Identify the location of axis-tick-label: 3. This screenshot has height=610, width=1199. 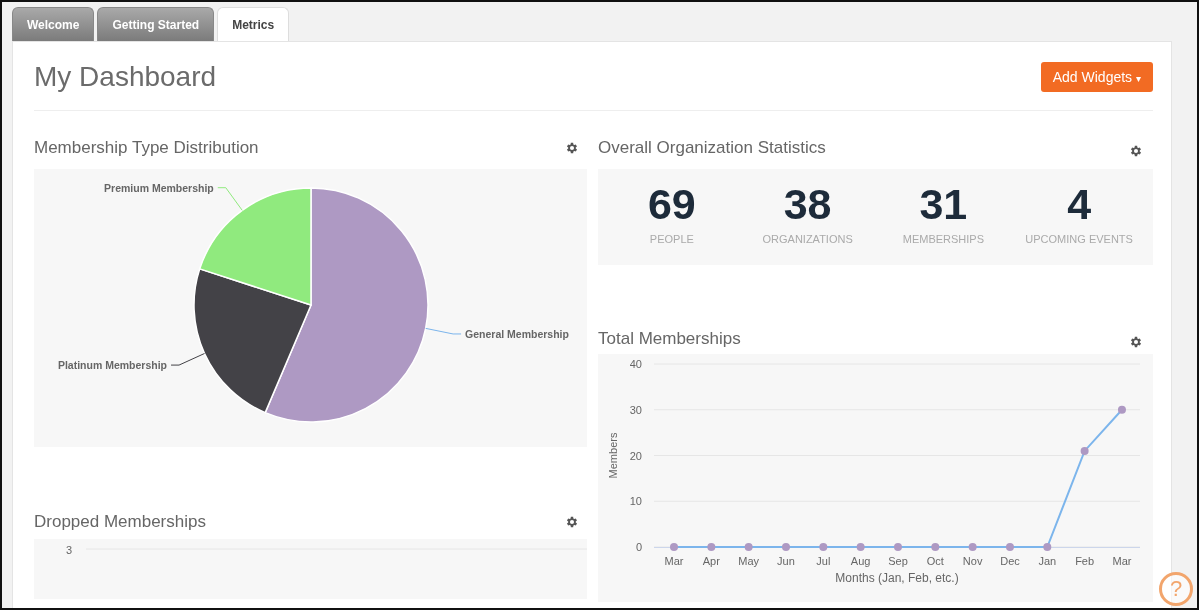
(68, 550).